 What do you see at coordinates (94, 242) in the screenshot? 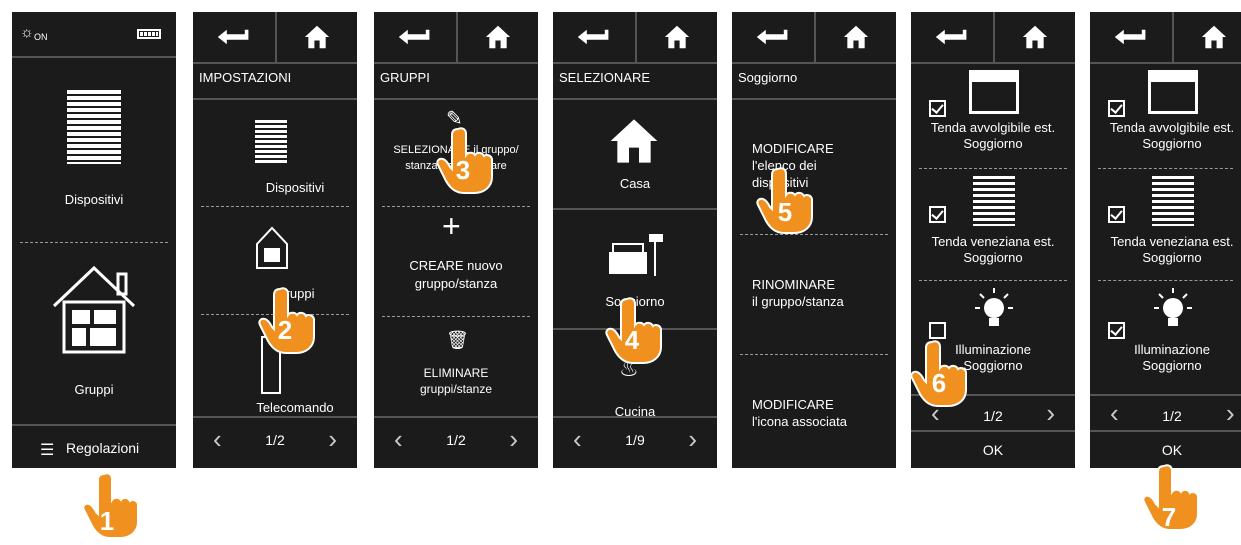
I see `divider` at bounding box center [94, 242].